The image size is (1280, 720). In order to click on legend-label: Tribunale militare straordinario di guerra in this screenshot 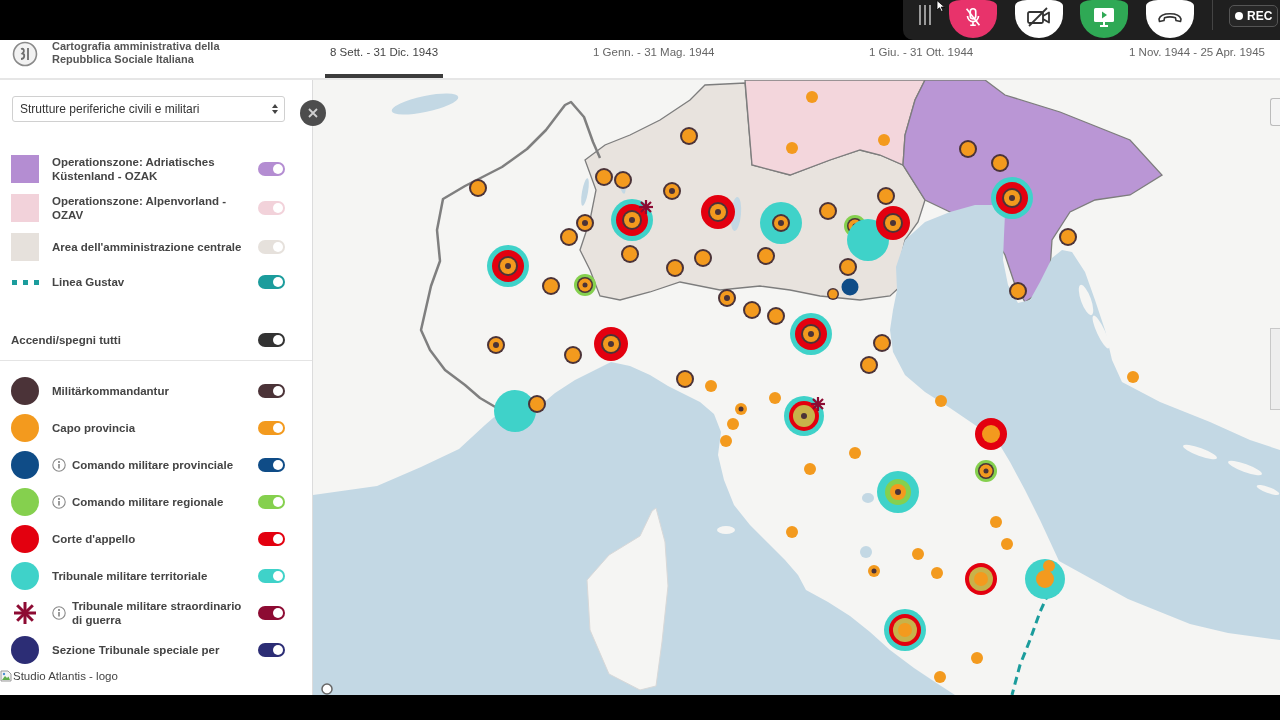, I will do `click(157, 613)`.